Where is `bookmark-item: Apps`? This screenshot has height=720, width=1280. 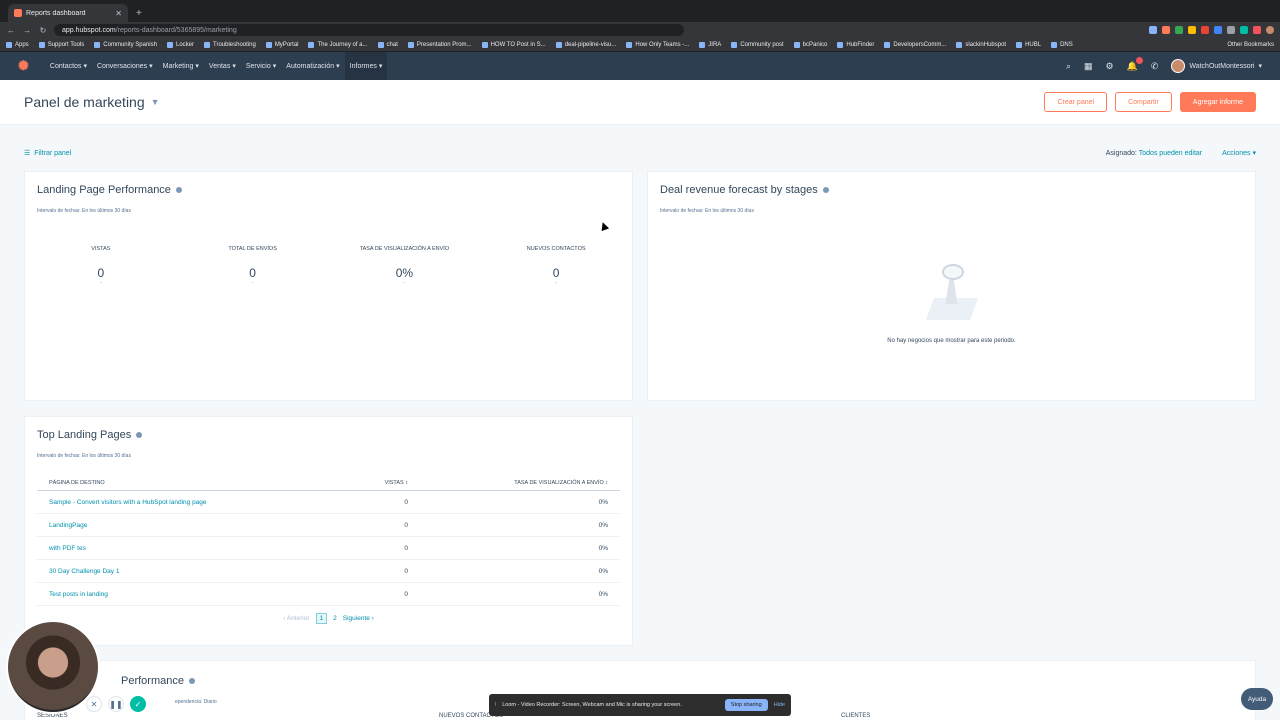
bookmark-item: Apps is located at coordinates (17, 44).